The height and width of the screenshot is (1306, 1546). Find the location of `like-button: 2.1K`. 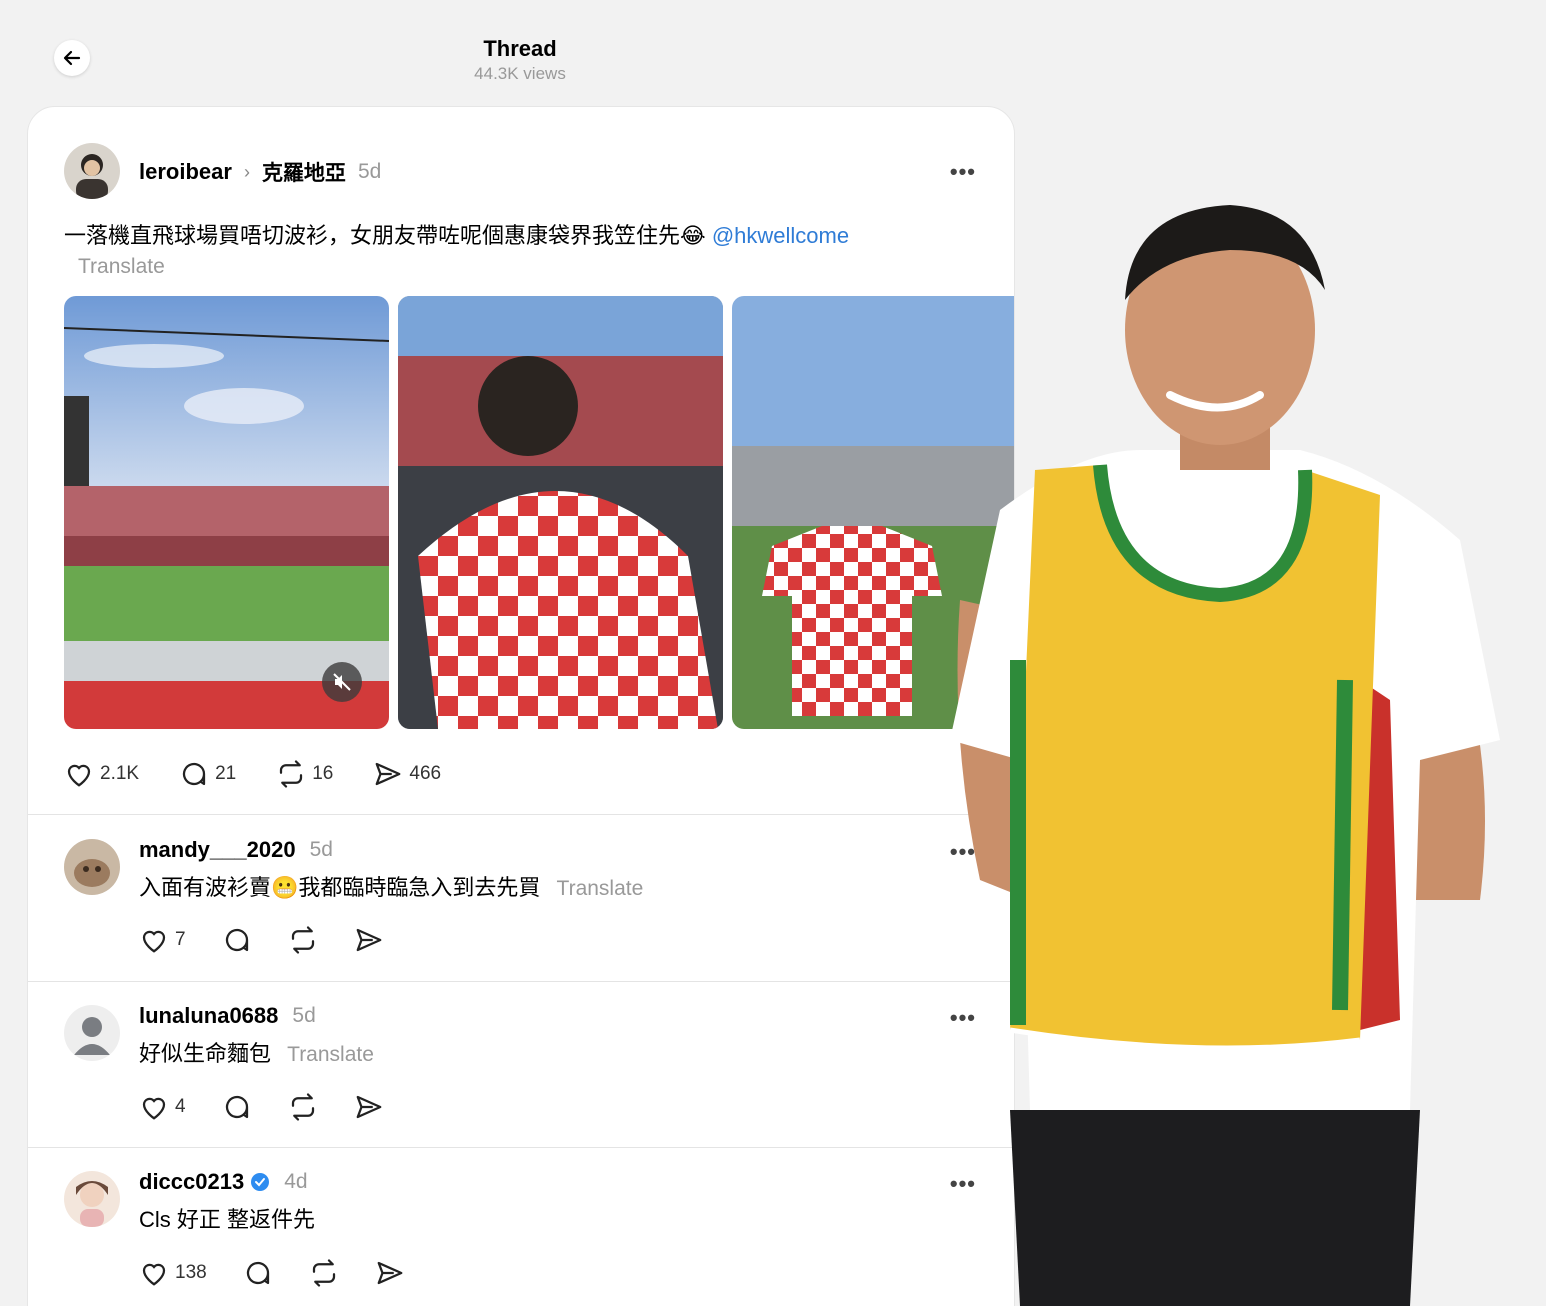

like-button: 2.1K is located at coordinates (101, 774).